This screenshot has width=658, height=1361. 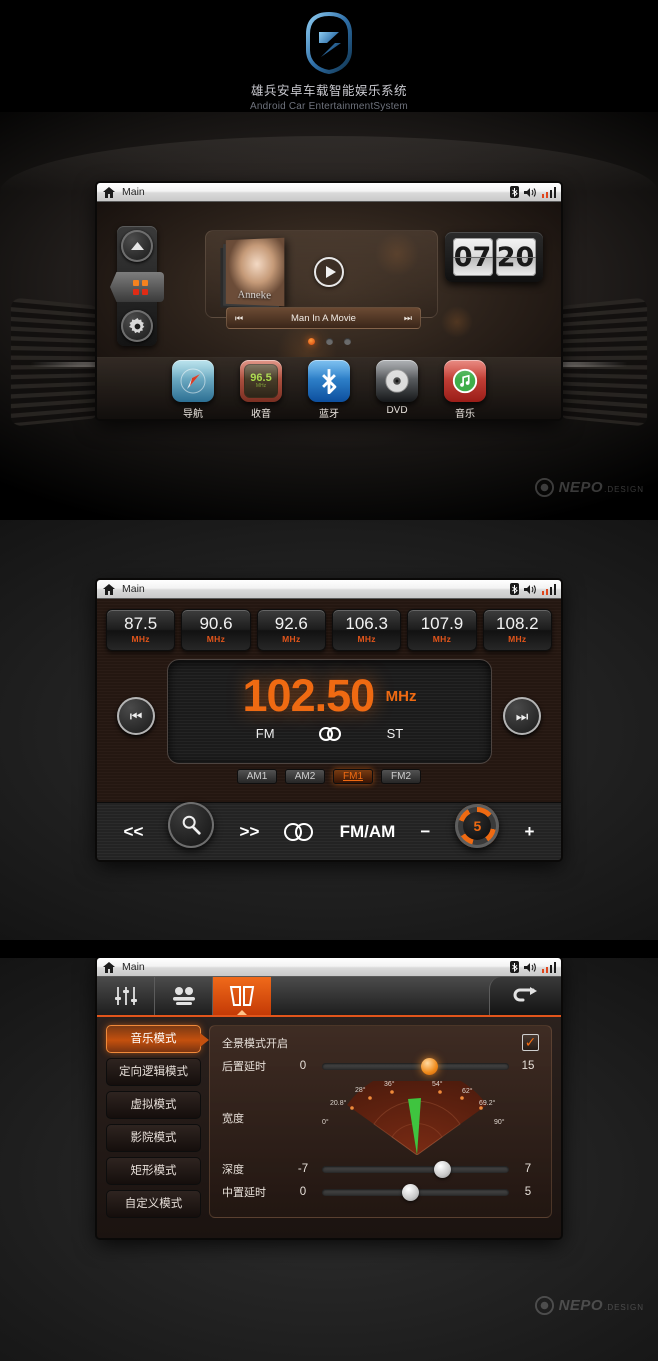 What do you see at coordinates (137, 287) in the screenshot?
I see `grid-apps-icon` at bounding box center [137, 287].